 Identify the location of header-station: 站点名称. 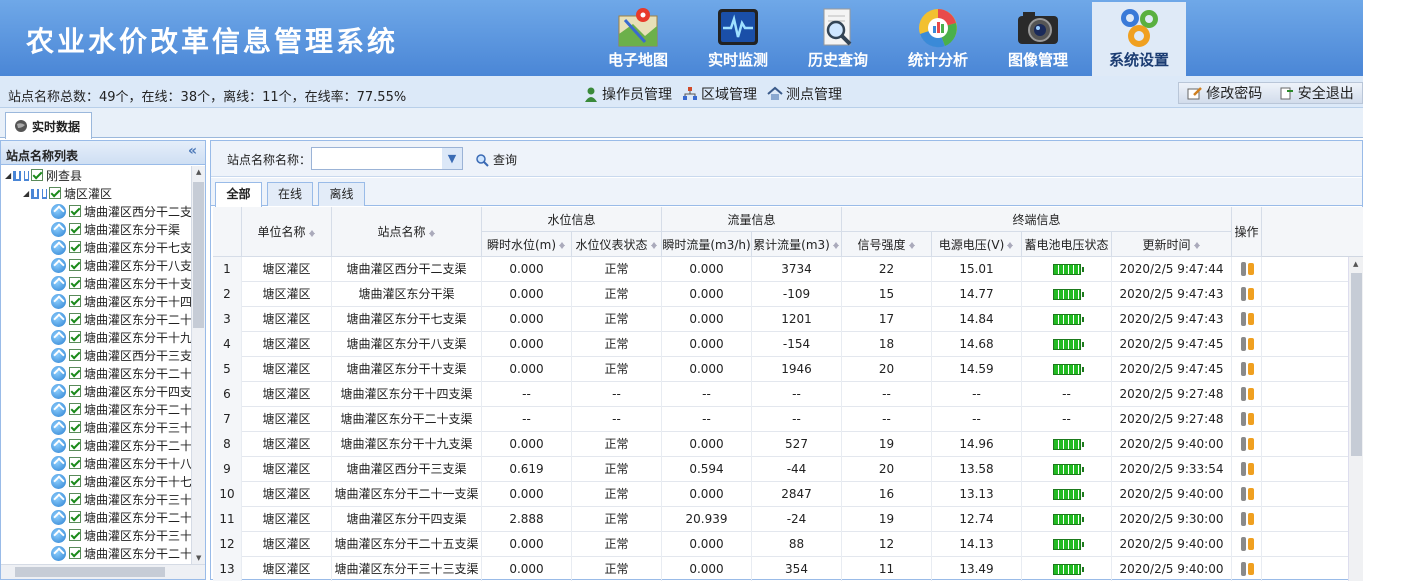
(407, 232).